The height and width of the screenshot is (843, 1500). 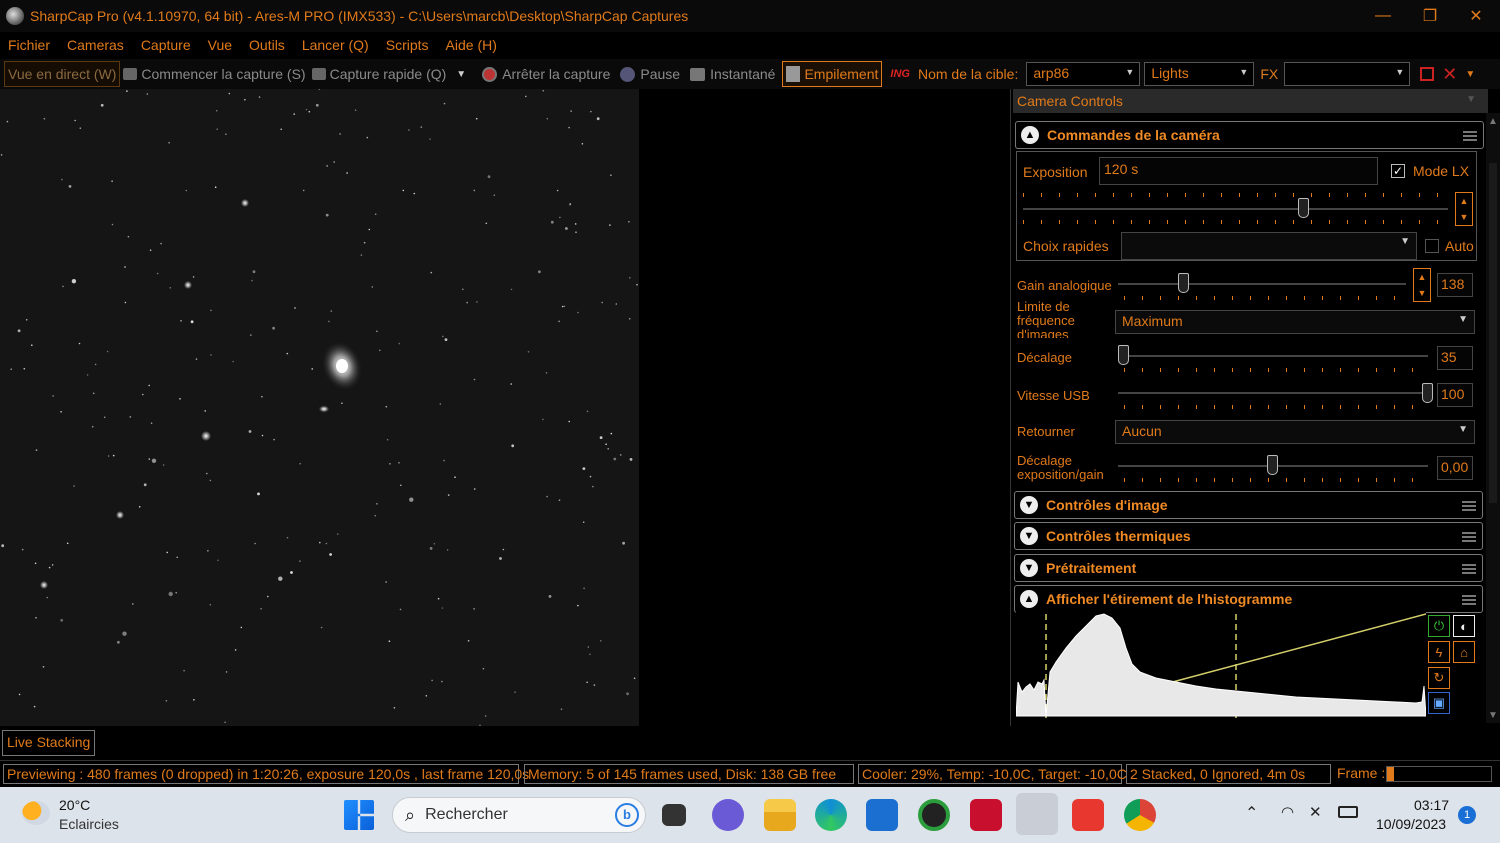 What do you see at coordinates (1439, 652) in the screenshot?
I see `auto-stretch-icon: ϟ` at bounding box center [1439, 652].